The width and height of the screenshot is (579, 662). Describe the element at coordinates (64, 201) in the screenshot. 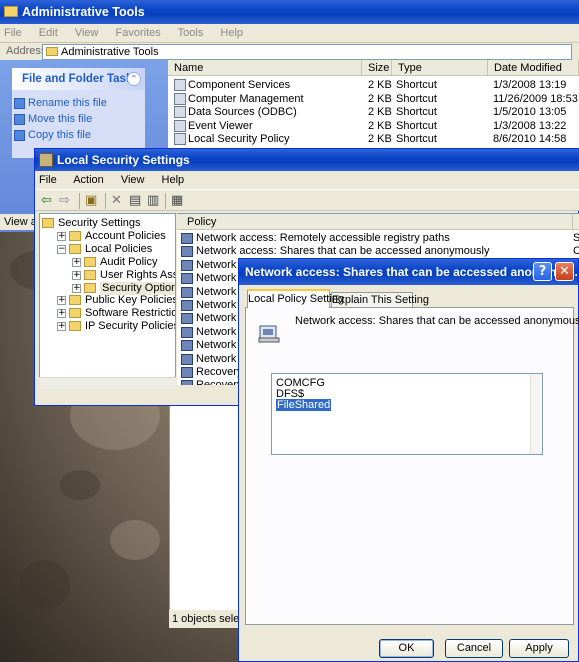

I see `forward-arrow-icon: ⇨` at that location.